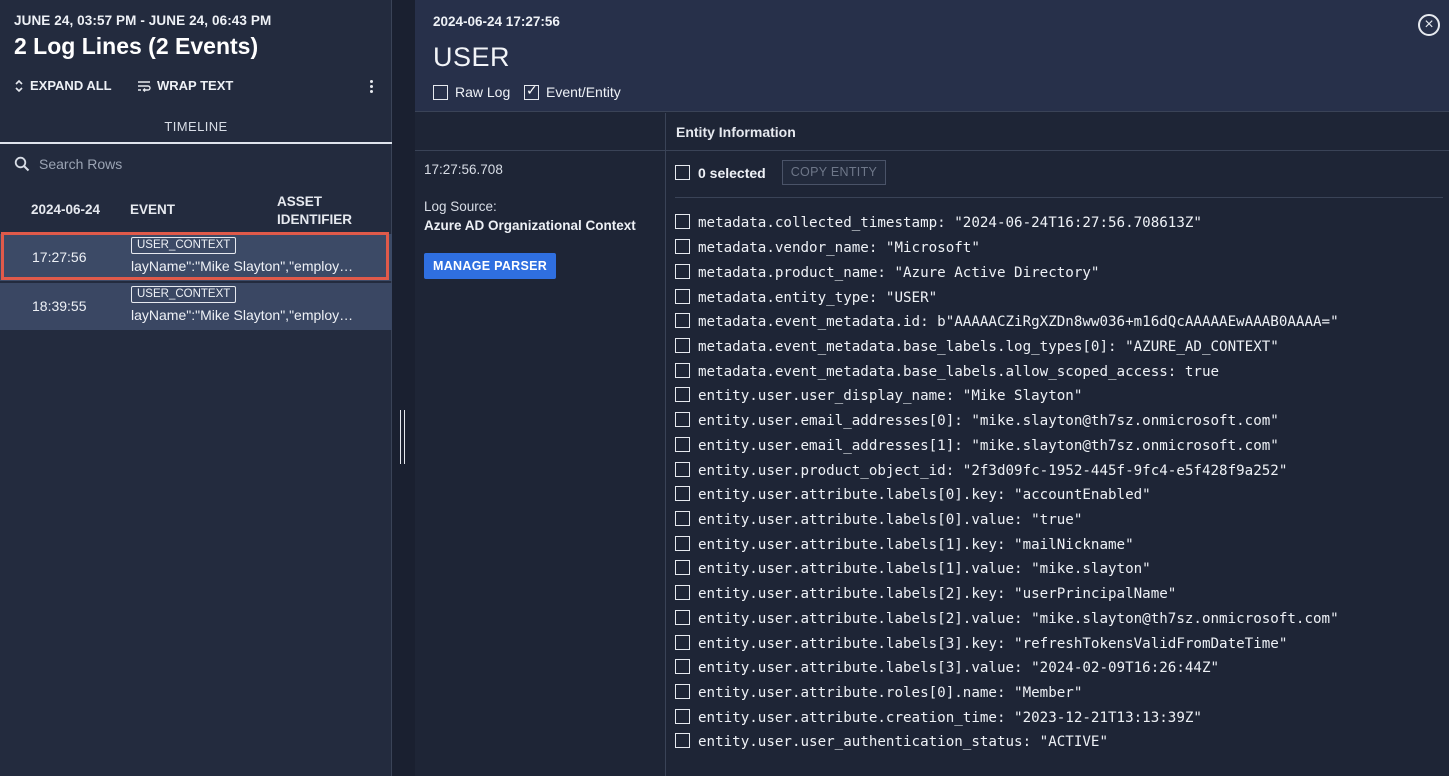 The height and width of the screenshot is (776, 1449). I want to click on event-type-badge: USER_CONTEXT, so click(184, 245).